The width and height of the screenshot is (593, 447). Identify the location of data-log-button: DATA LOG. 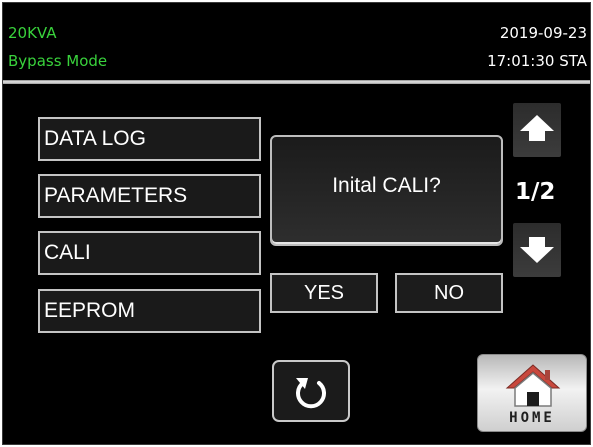
(149, 139).